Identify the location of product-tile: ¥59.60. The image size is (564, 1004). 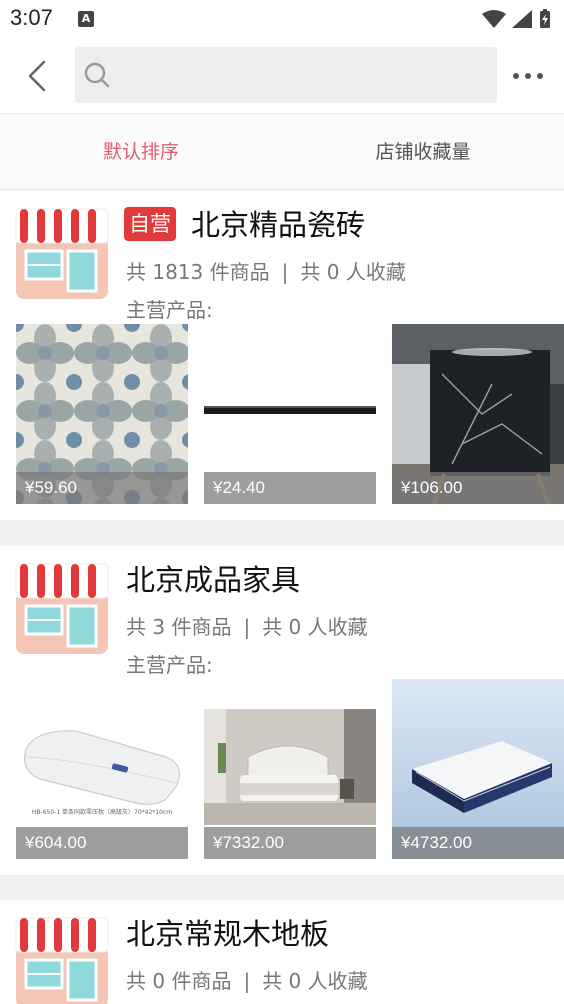
(102, 414).